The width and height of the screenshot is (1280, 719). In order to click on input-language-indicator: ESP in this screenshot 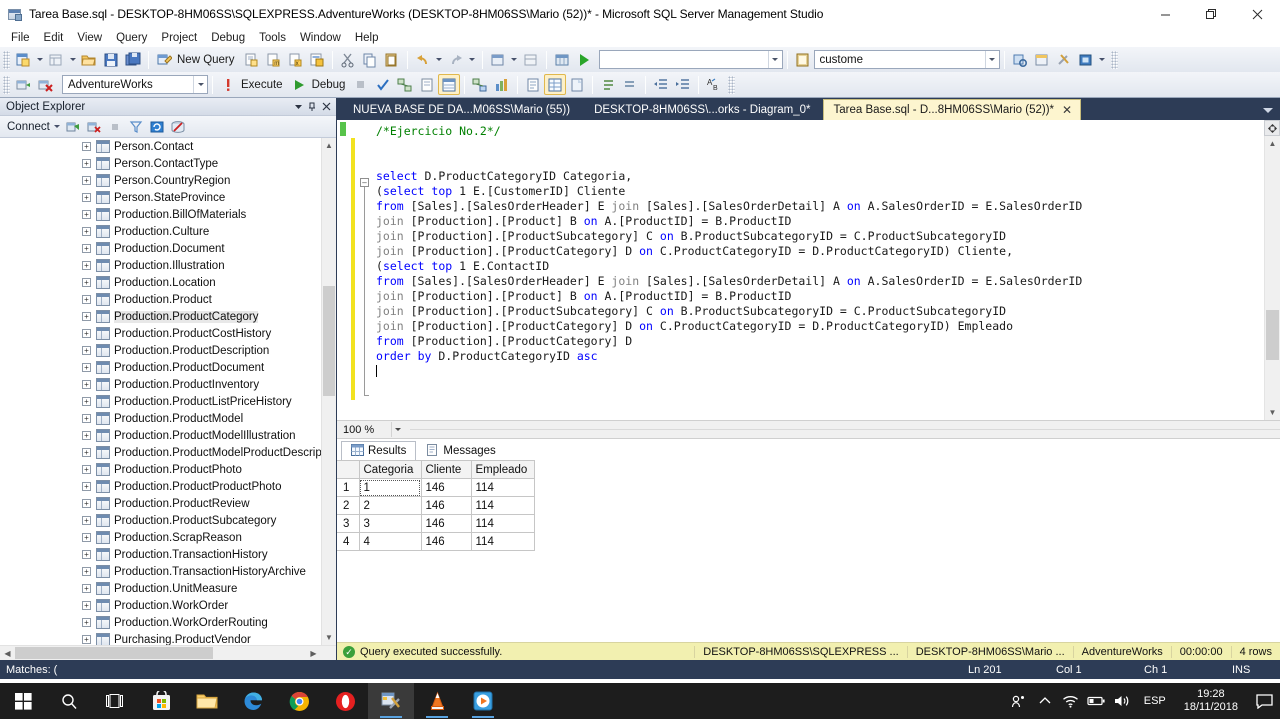, I will do `click(1155, 701)`.